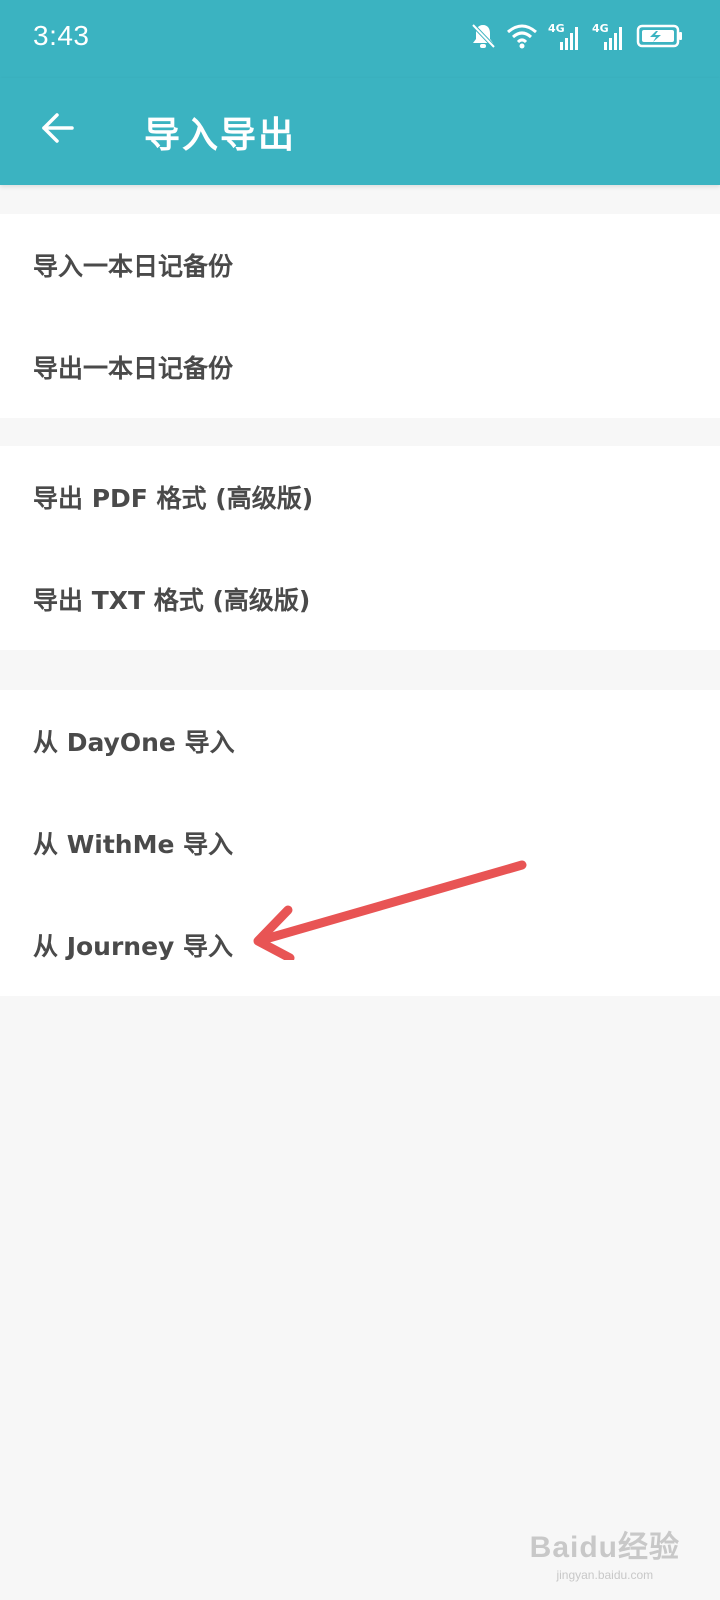 The image size is (720, 1600). I want to click on status-icons: 4G 4G, so click(577, 38).